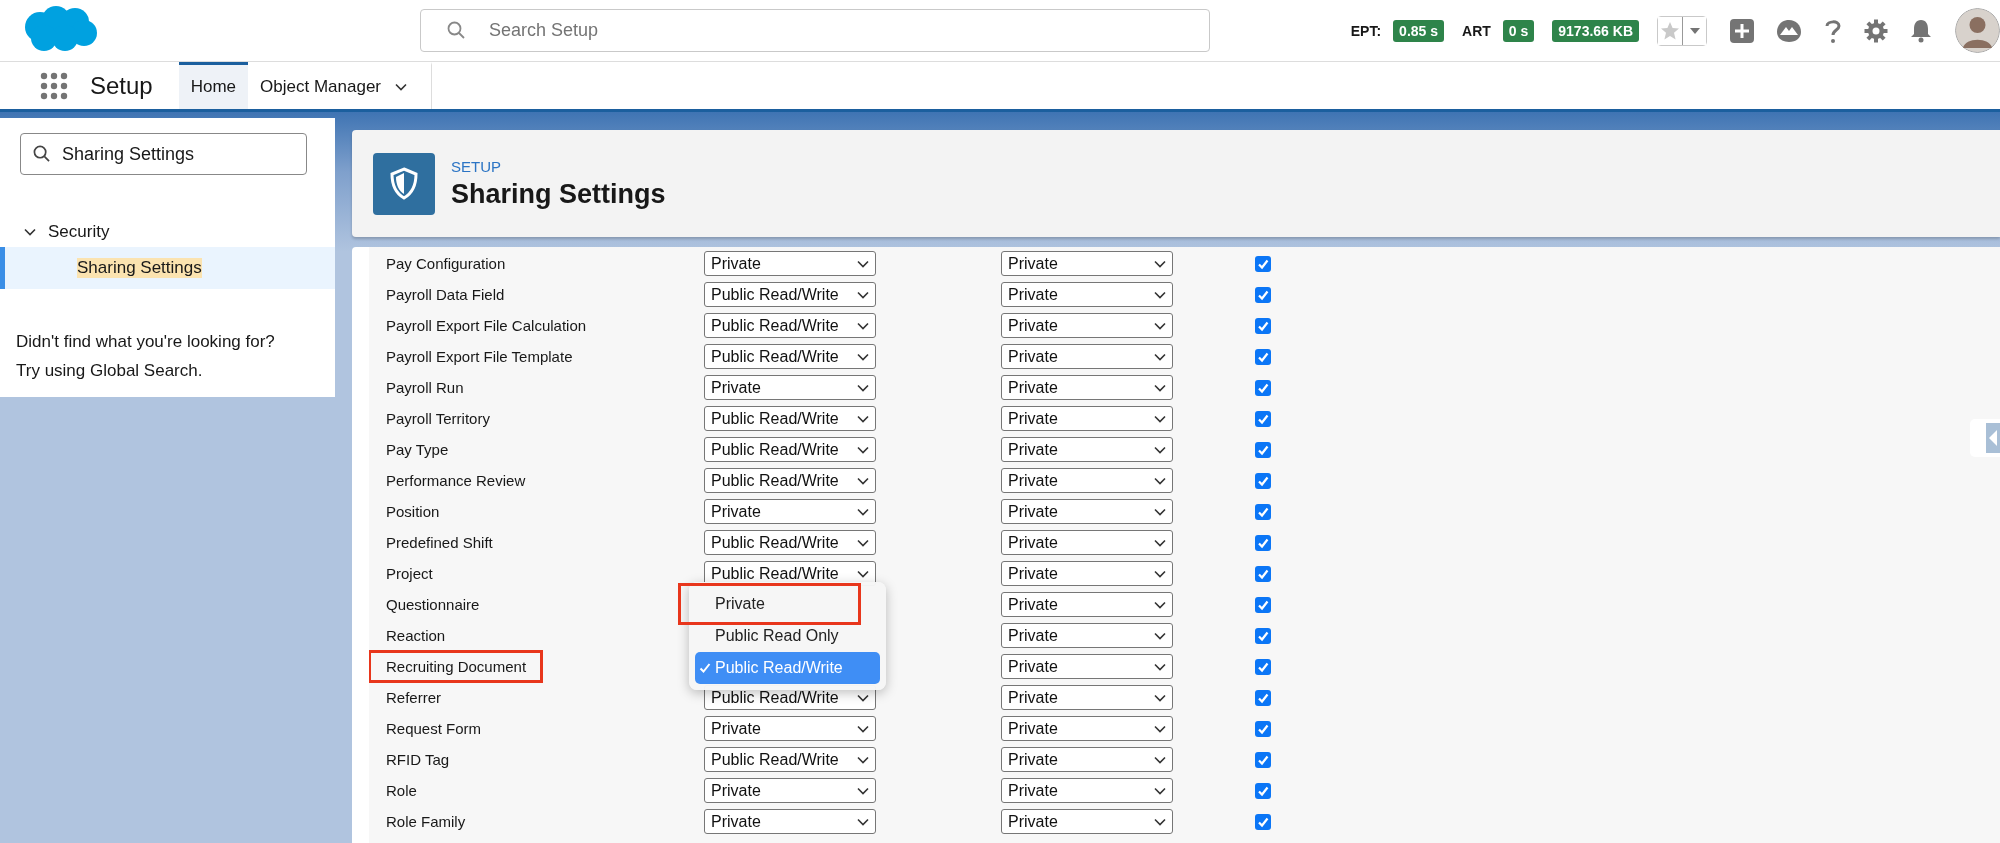 The height and width of the screenshot is (843, 2000). I want to click on breadcrumb: SETUP, so click(476, 166).